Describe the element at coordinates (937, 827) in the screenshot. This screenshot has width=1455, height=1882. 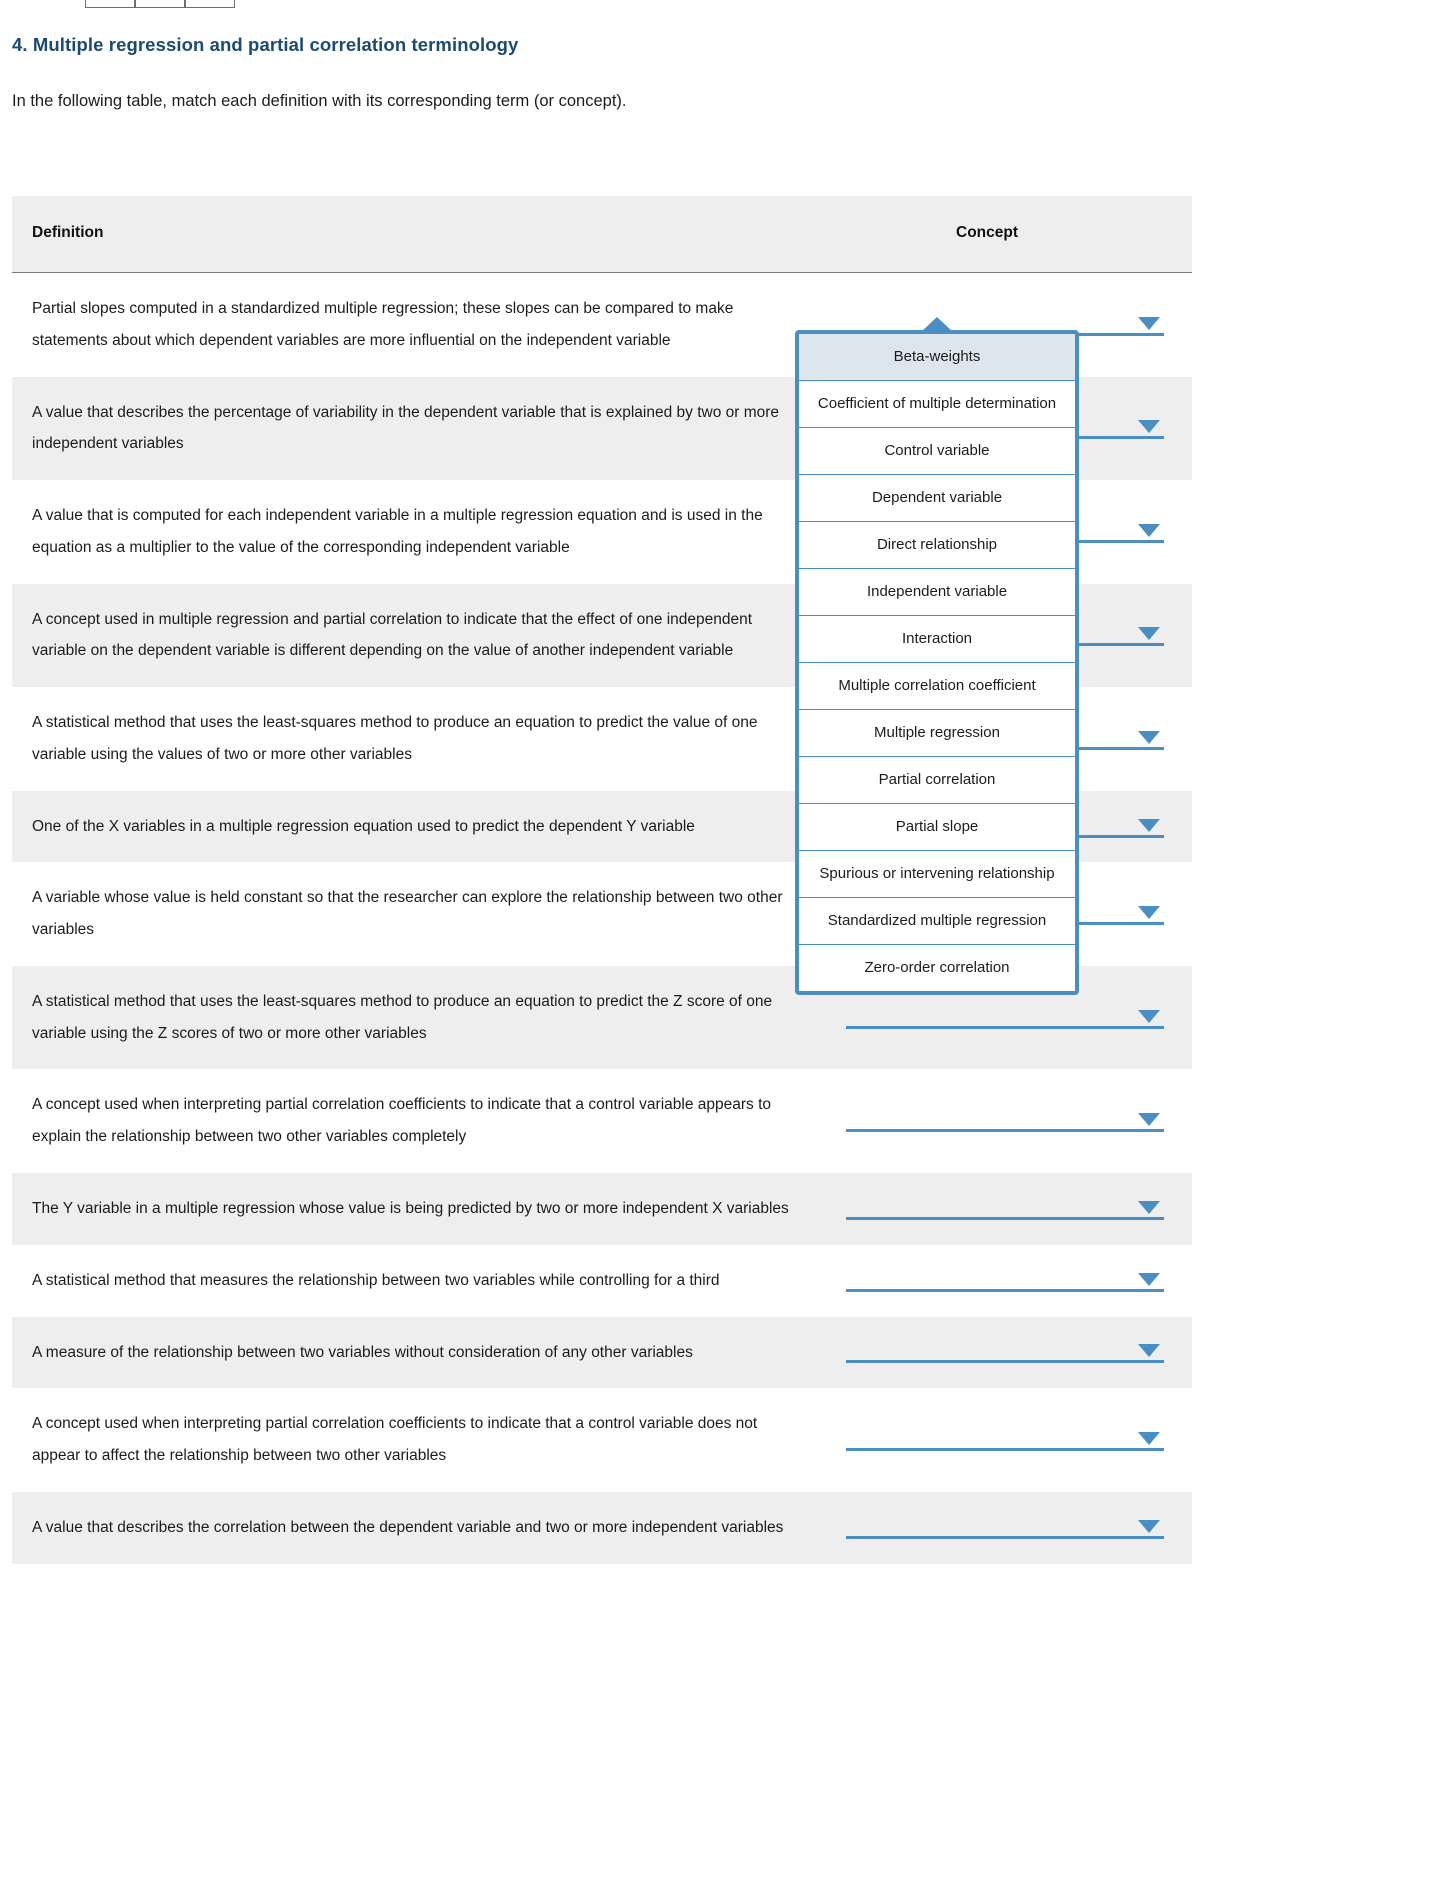
I see `dropdown-option: Partial slope` at that location.